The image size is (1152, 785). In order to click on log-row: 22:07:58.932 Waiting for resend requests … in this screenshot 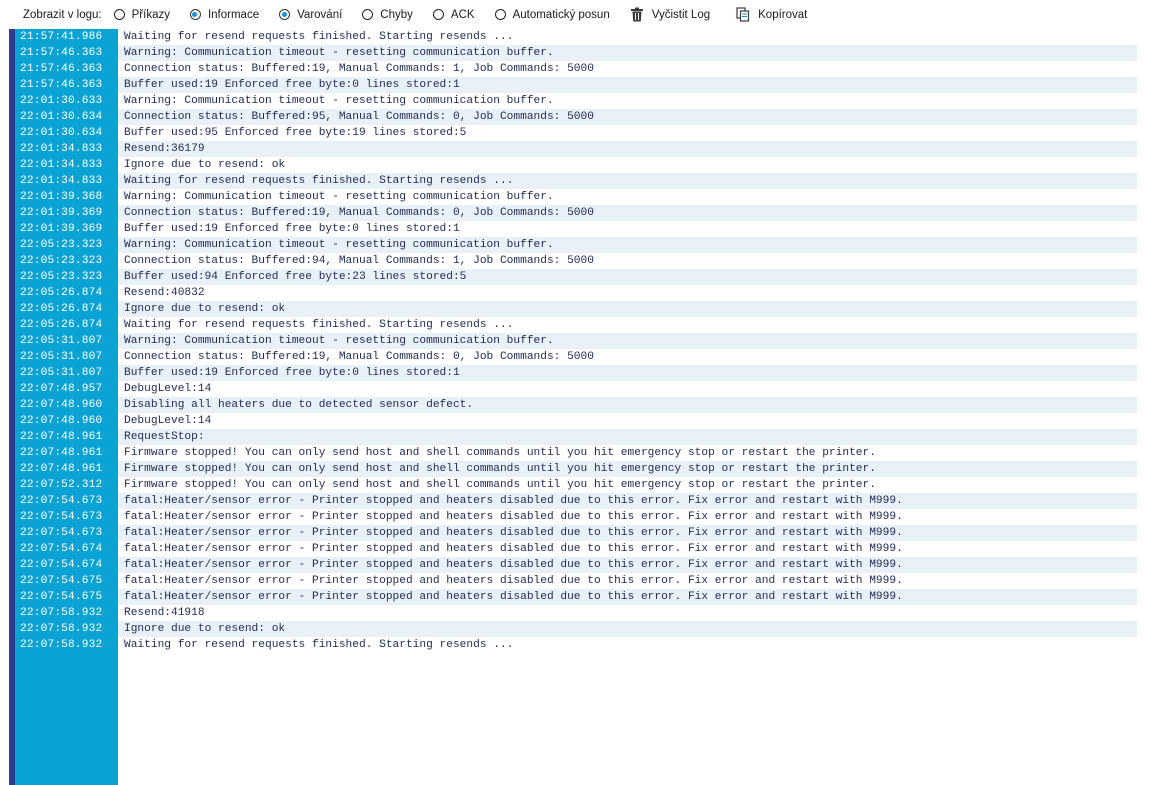, I will do `click(576, 645)`.